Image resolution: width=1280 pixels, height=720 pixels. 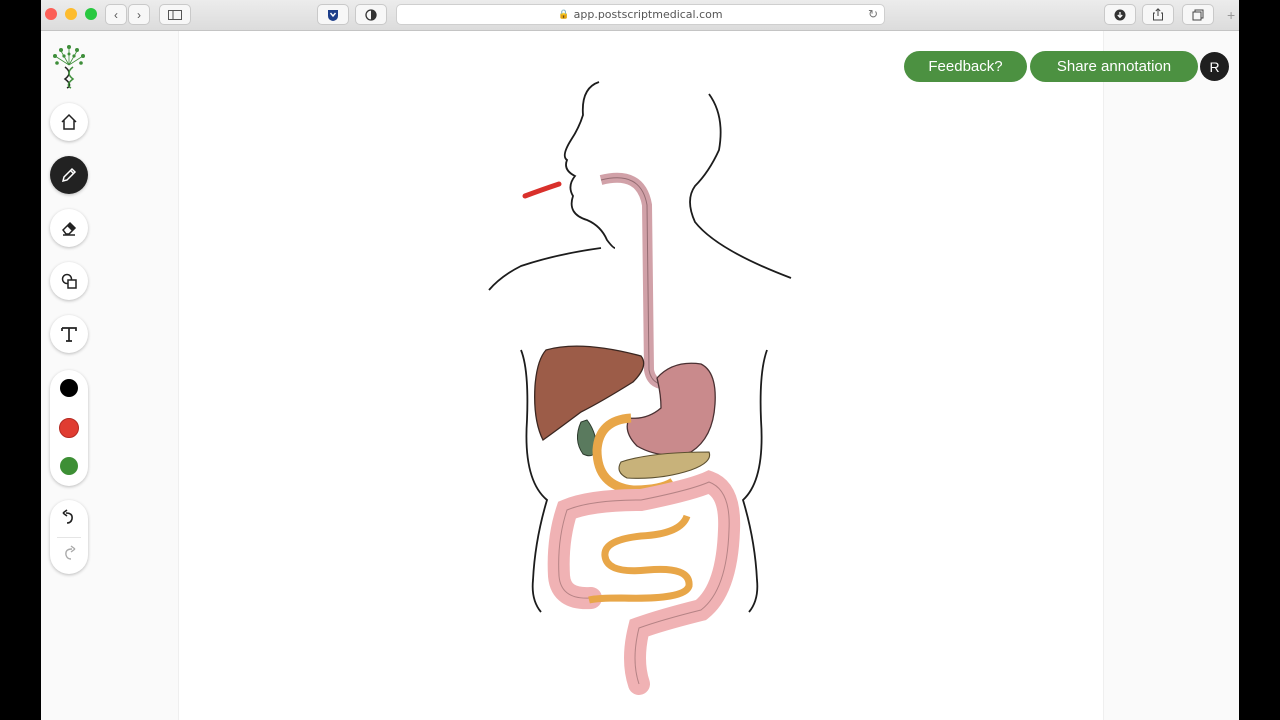 I want to click on url-text: app.postscriptmedical.com, so click(x=648, y=14).